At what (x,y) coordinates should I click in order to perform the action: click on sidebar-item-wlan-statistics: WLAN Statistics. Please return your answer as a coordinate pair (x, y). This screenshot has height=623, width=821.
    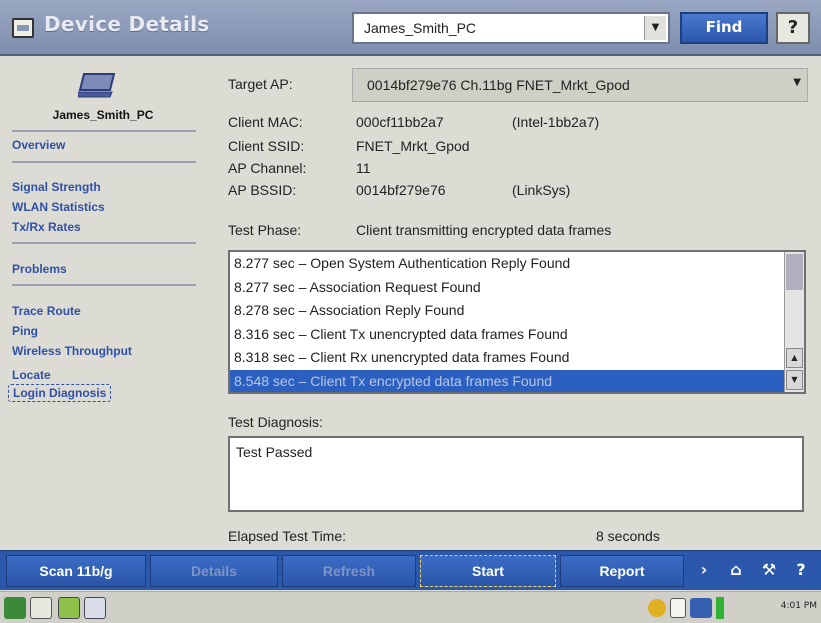
    Looking at the image, I should click on (58, 207).